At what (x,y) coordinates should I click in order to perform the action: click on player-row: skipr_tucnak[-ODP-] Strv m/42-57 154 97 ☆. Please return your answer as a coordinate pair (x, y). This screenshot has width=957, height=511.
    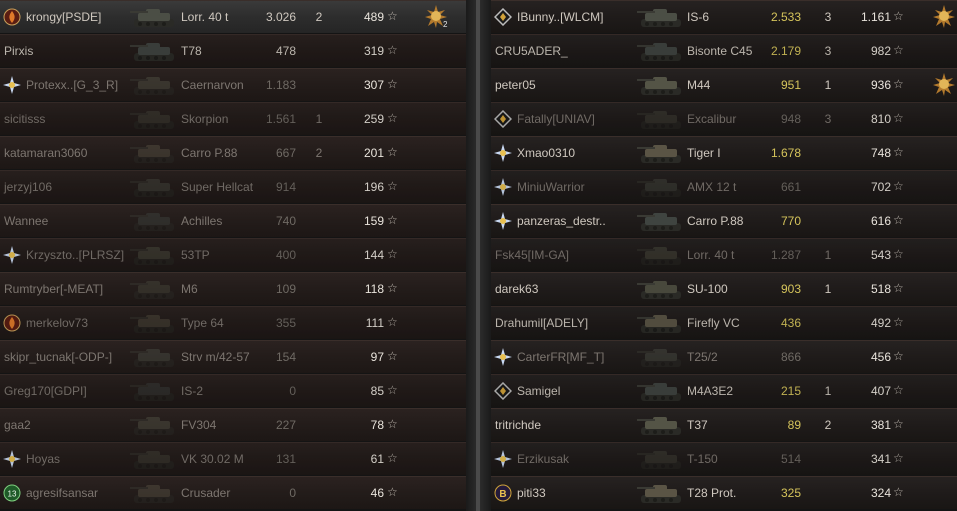
    Looking at the image, I should click on (233, 356).